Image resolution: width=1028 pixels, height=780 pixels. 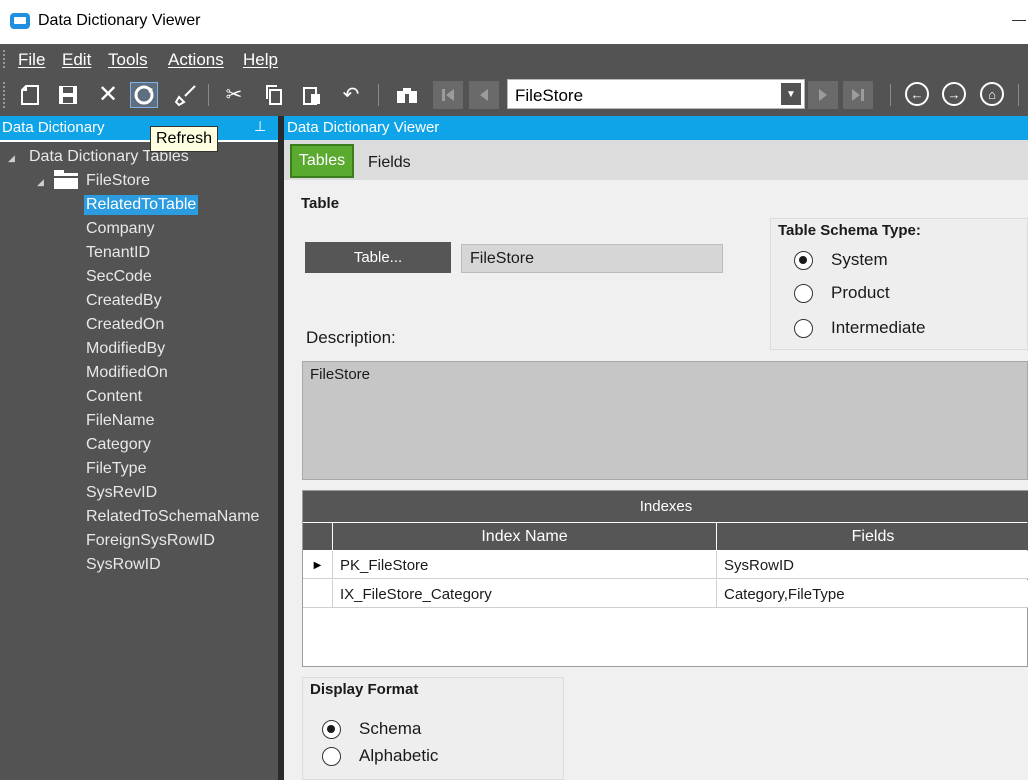 I want to click on copy-icon, so click(x=274, y=95).